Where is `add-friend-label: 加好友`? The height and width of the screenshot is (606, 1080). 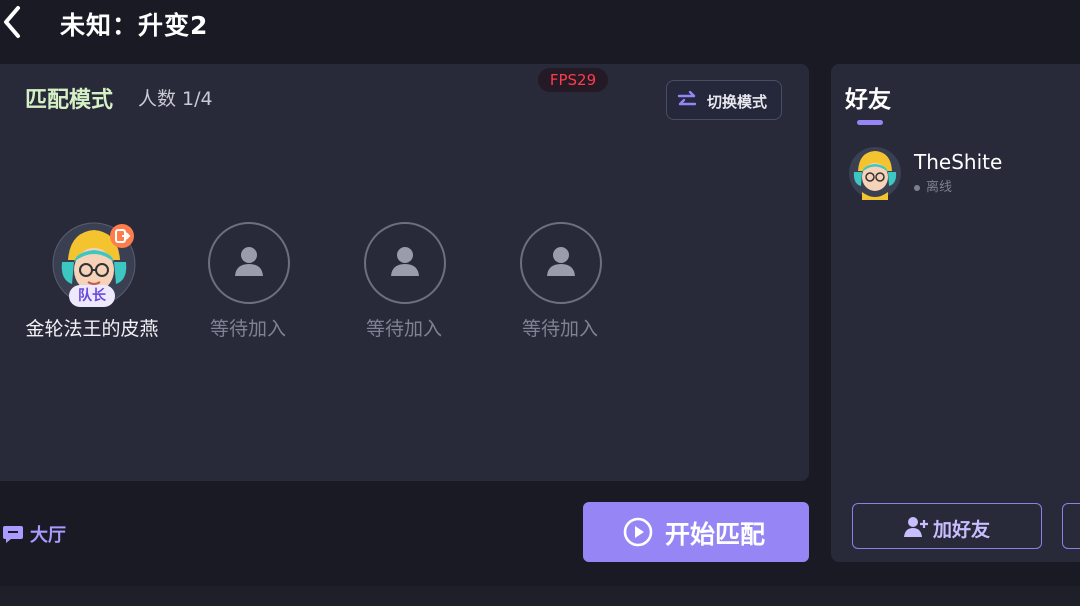
add-friend-label: 加好友 is located at coordinates (962, 530).